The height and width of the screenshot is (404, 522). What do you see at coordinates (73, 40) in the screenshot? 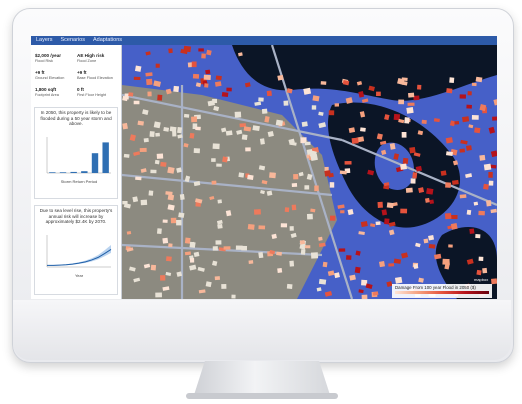
I see `tab-scenarios: Scenarios` at bounding box center [73, 40].